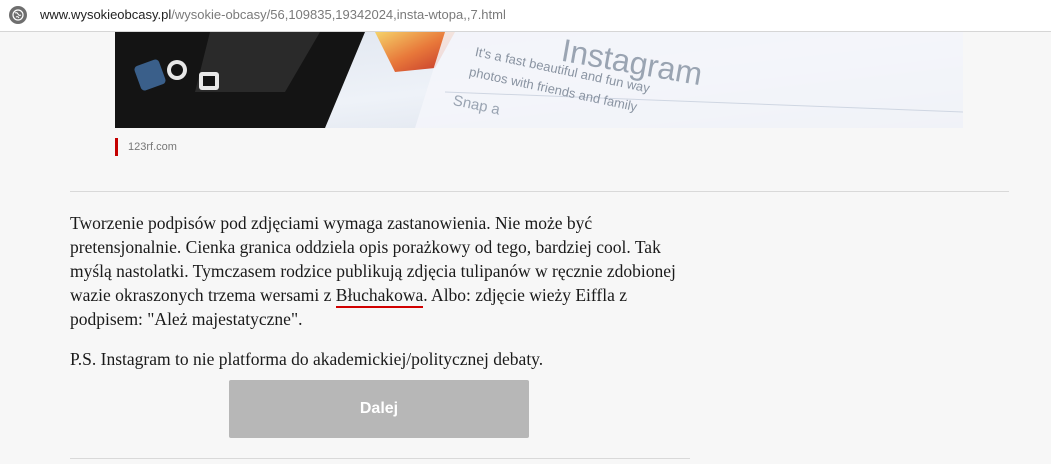 This screenshot has width=1051, height=464. I want to click on content-divider-bottom, so click(380, 458).